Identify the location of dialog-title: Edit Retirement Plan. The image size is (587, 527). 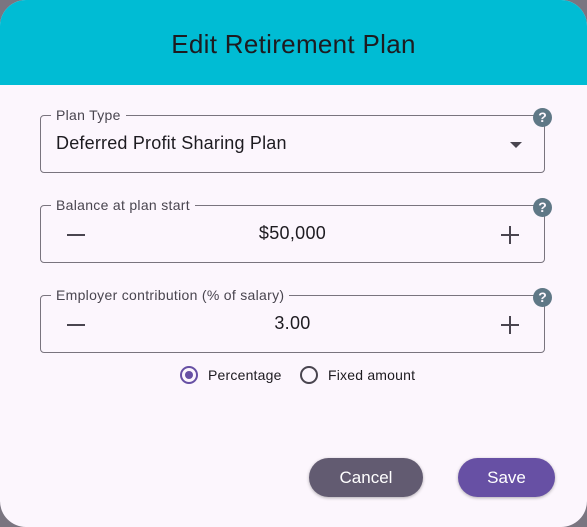
(293, 44).